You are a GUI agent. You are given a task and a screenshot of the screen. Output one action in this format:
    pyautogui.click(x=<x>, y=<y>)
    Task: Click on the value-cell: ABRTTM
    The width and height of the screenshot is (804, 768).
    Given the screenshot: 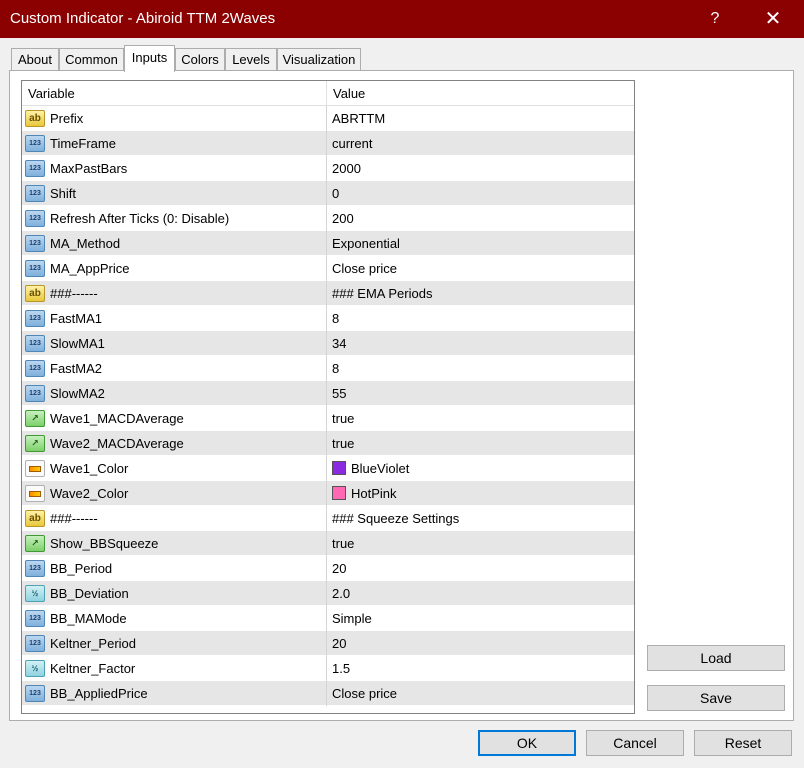 What is the action you would take?
    pyautogui.click(x=480, y=118)
    